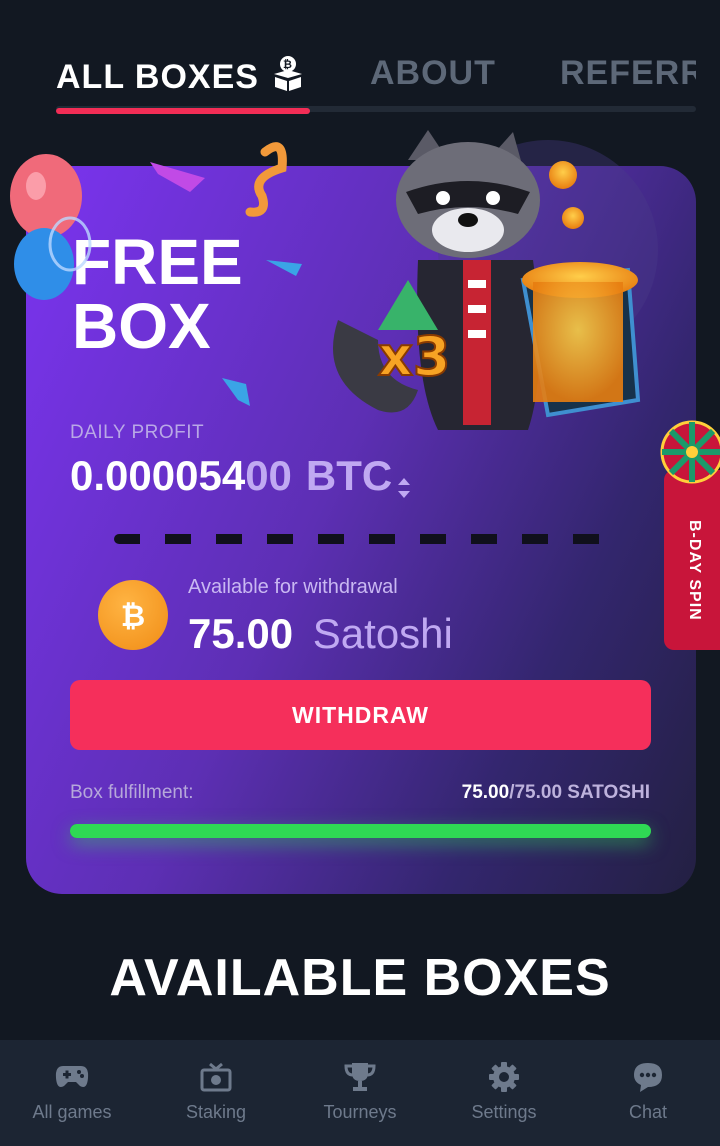  I want to click on available-withdrawal-value: 75.00 Satoshi, so click(320, 634).